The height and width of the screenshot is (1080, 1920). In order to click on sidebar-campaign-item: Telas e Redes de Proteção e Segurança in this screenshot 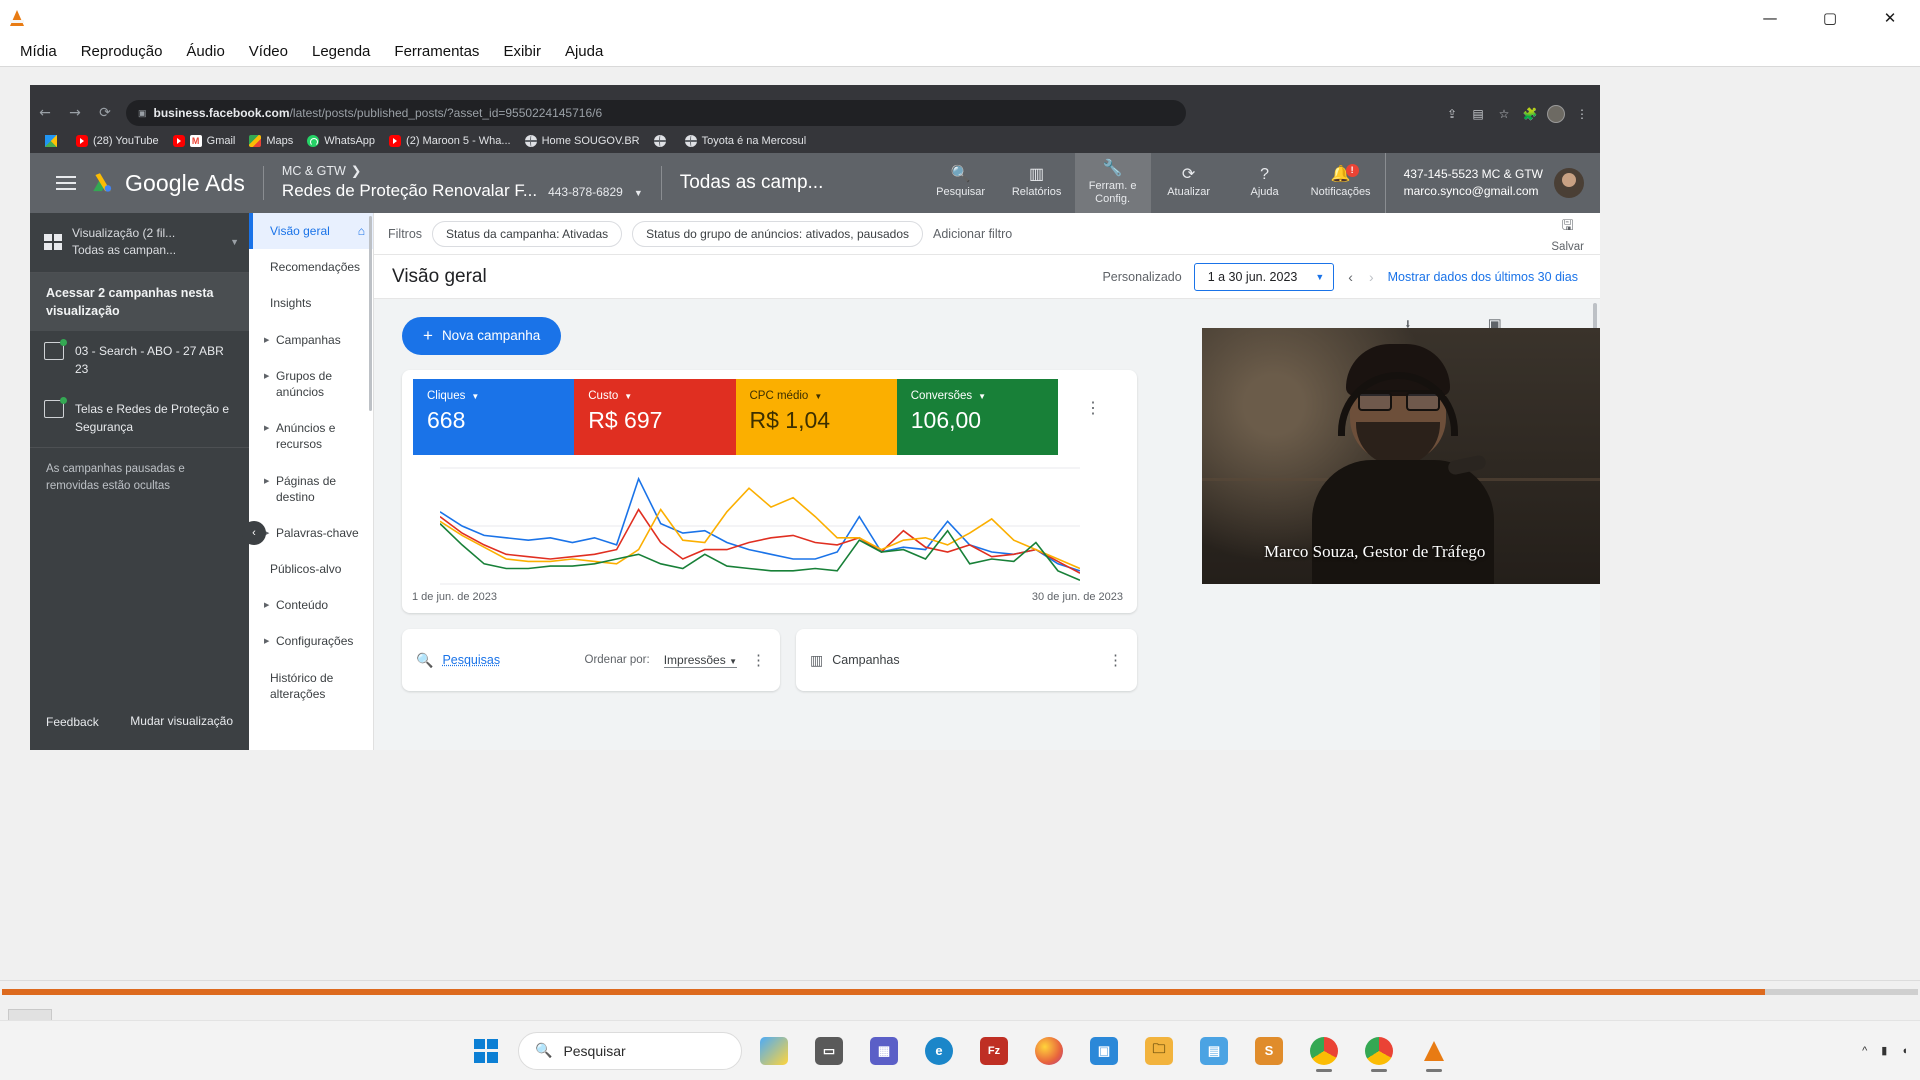, I will do `click(139, 418)`.